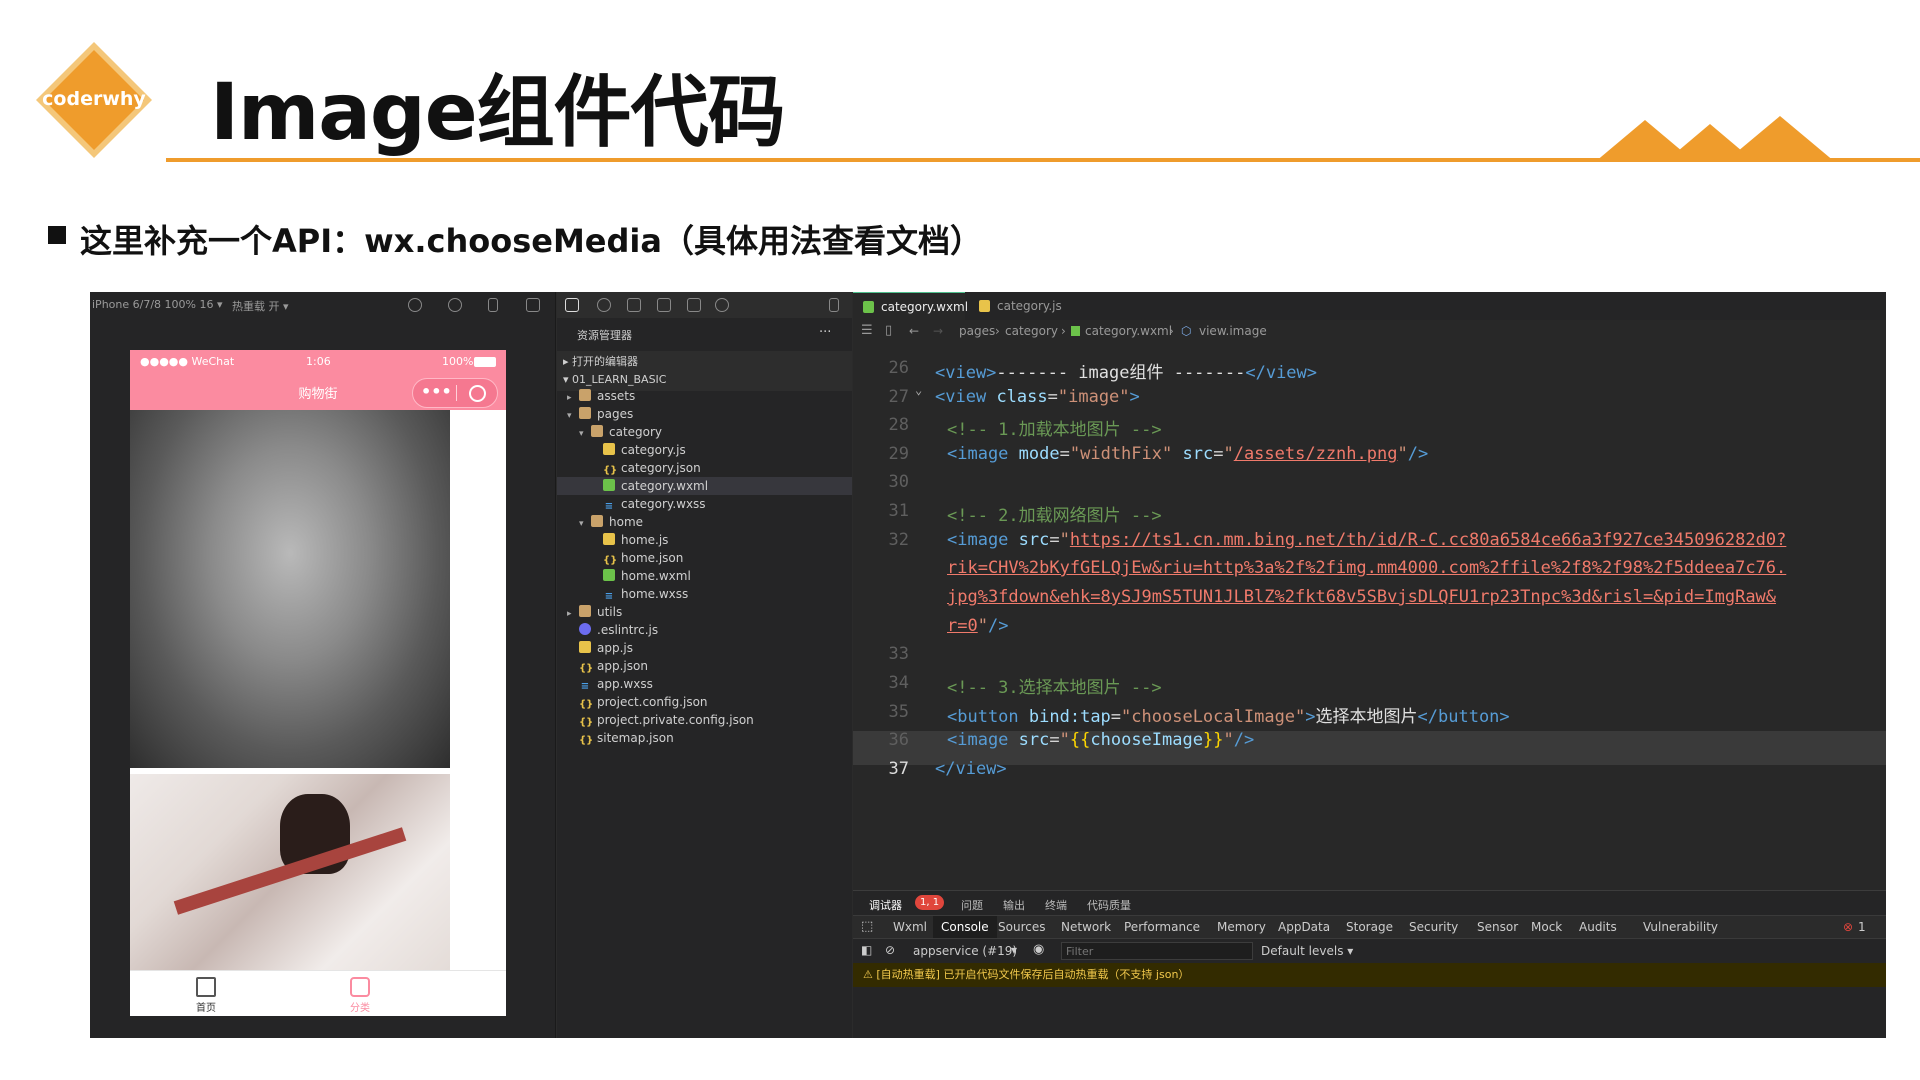 The width and height of the screenshot is (1920, 1080). What do you see at coordinates (616, 396) in the screenshot?
I see `tree-item-label: assets` at bounding box center [616, 396].